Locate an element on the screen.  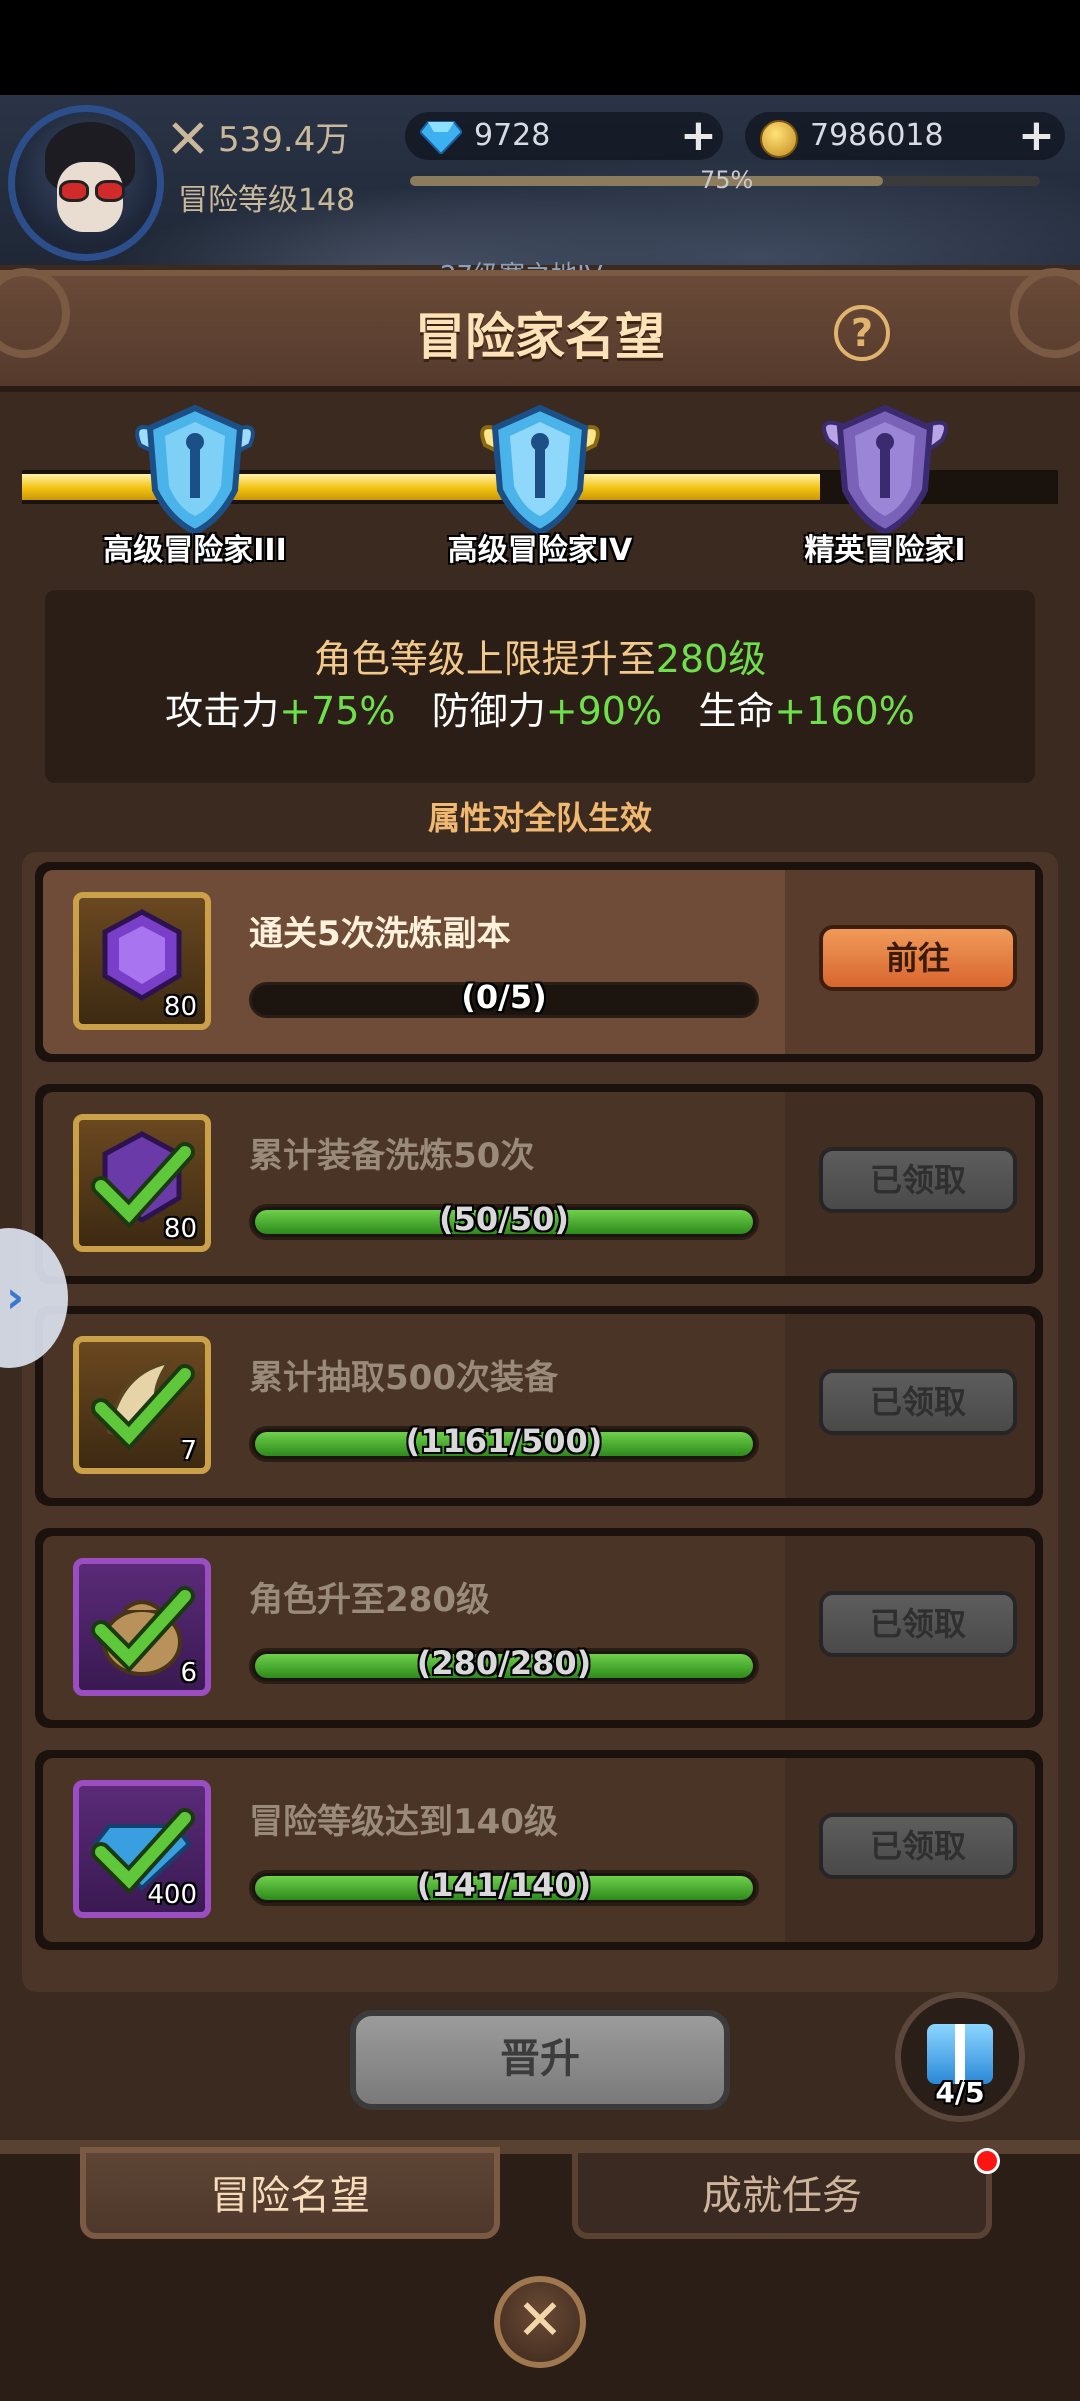
tab-achievement-tasks: 成就任务 is located at coordinates (782, 2193).